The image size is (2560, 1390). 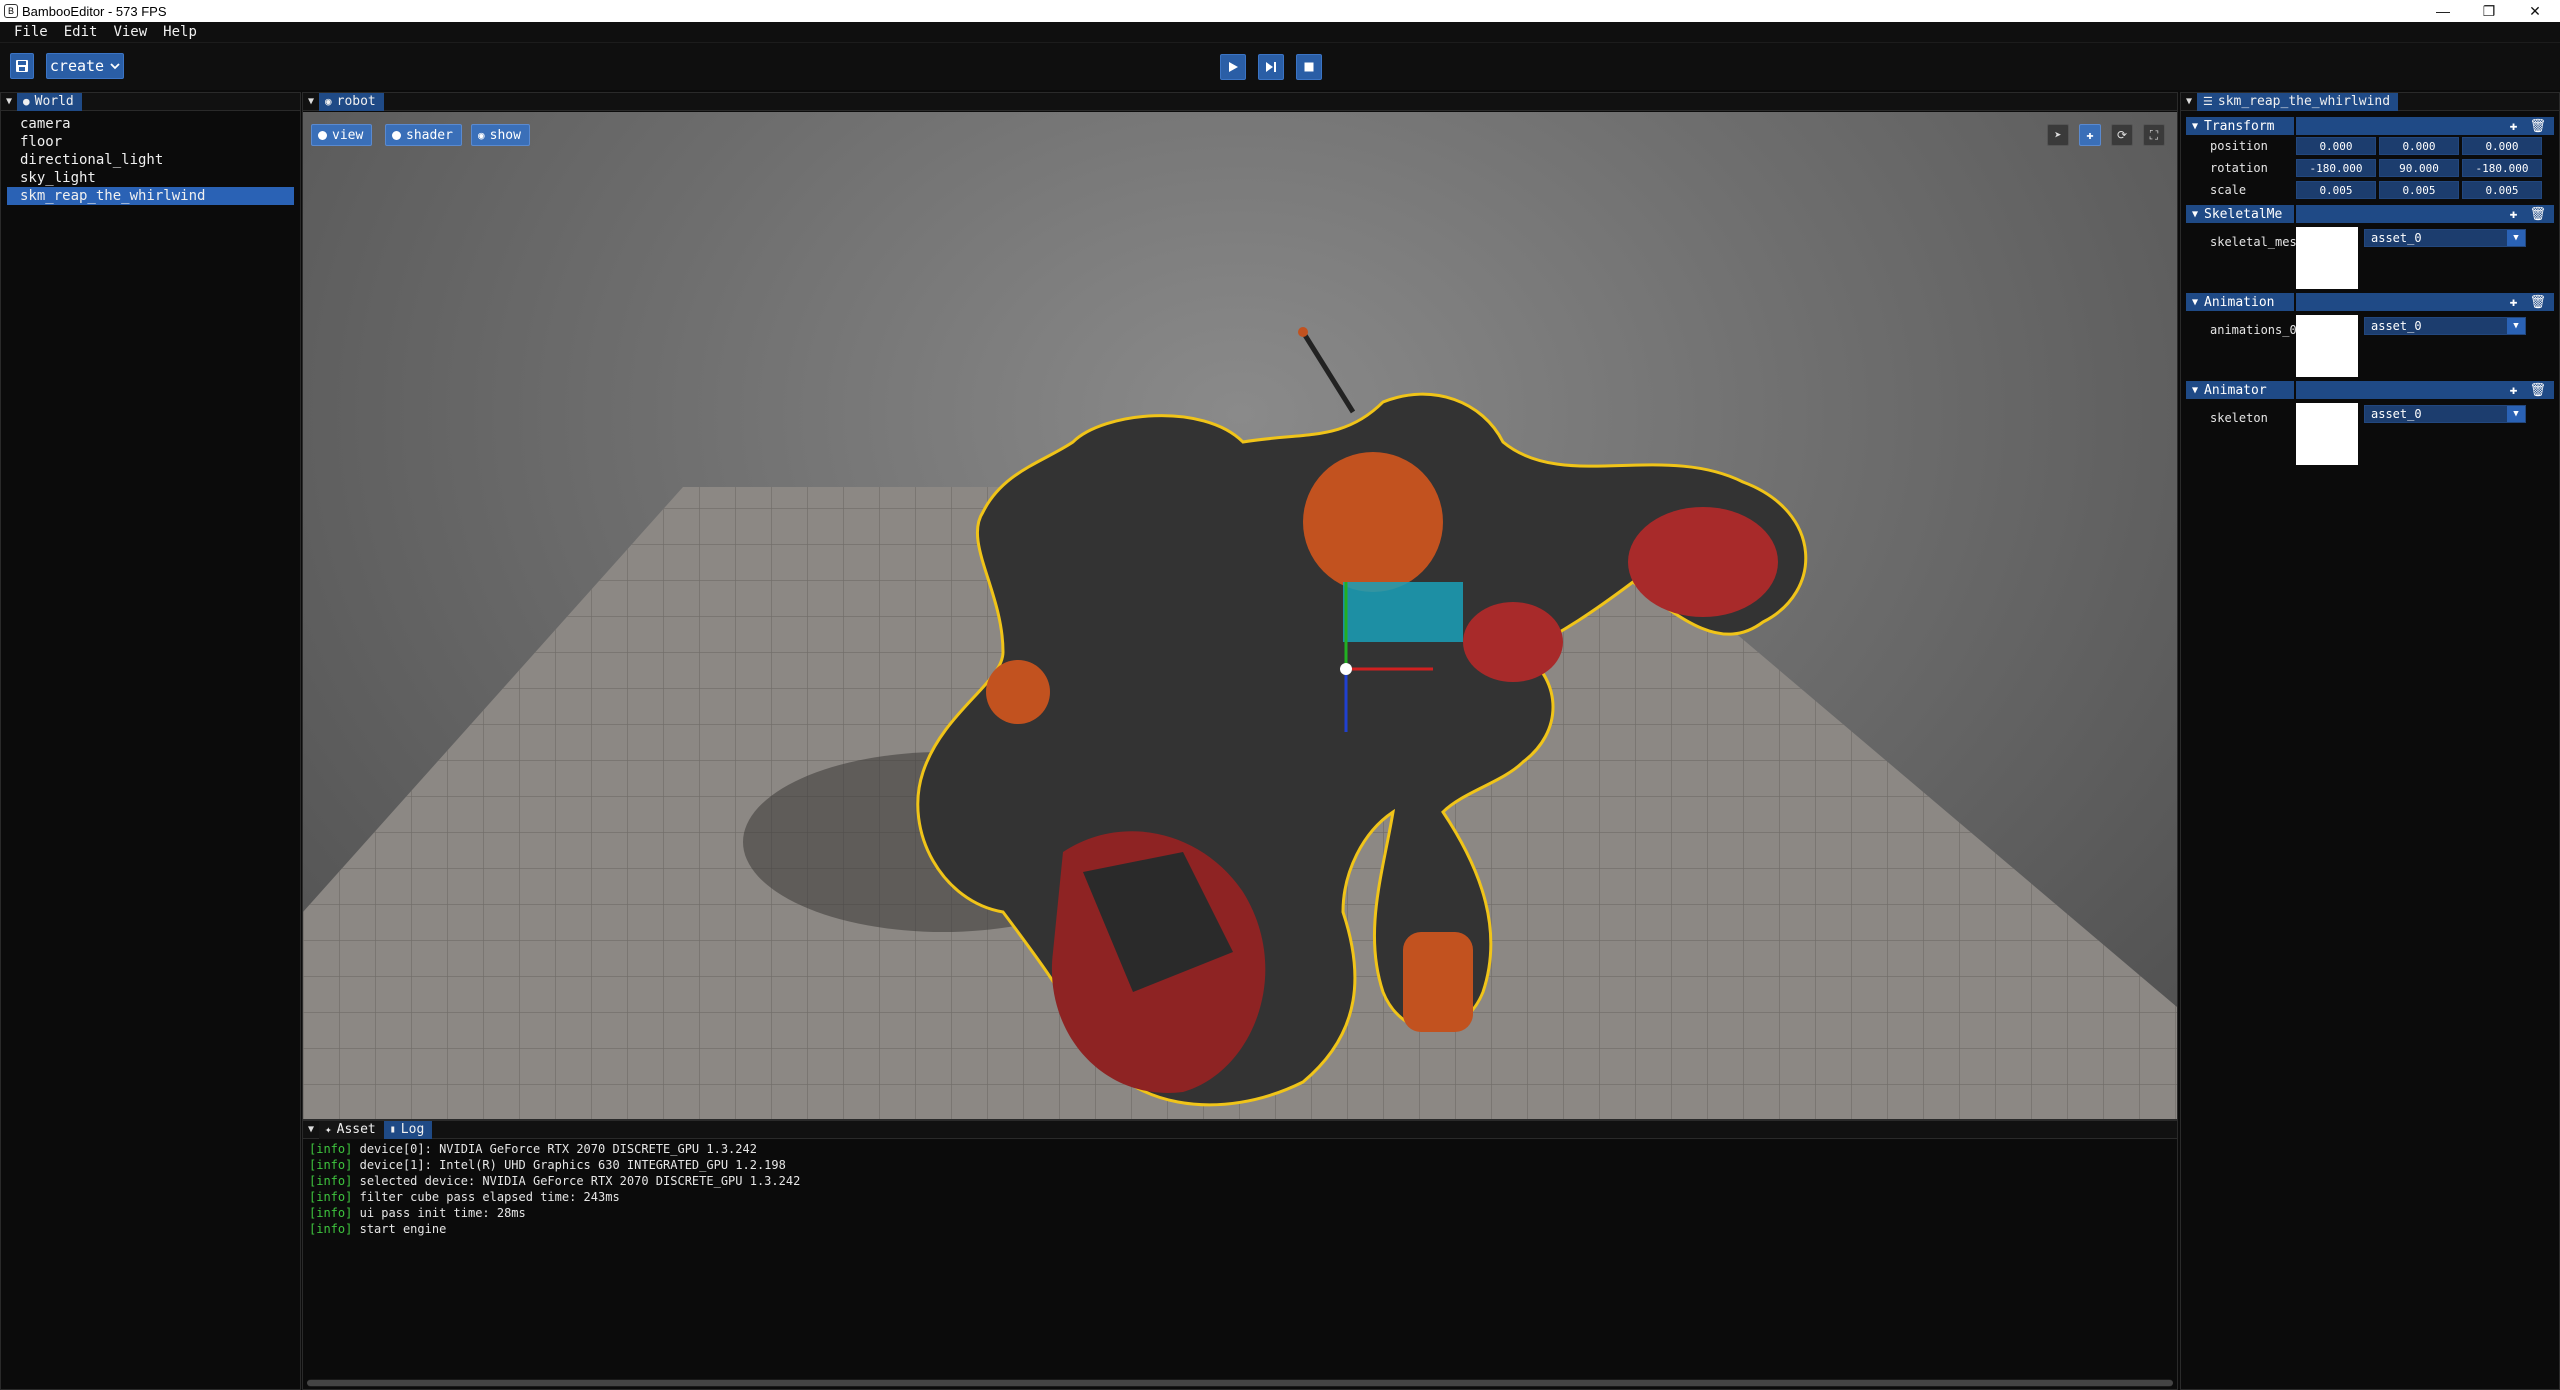 I want to click on animation-component-header: ▼ Animation ✚ 🗑, so click(x=2370, y=302).